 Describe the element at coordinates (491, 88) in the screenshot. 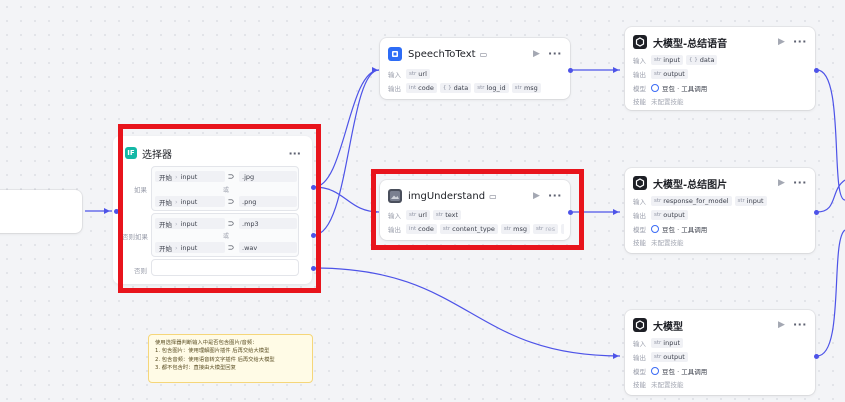

I see `param-chip: str log_id` at that location.